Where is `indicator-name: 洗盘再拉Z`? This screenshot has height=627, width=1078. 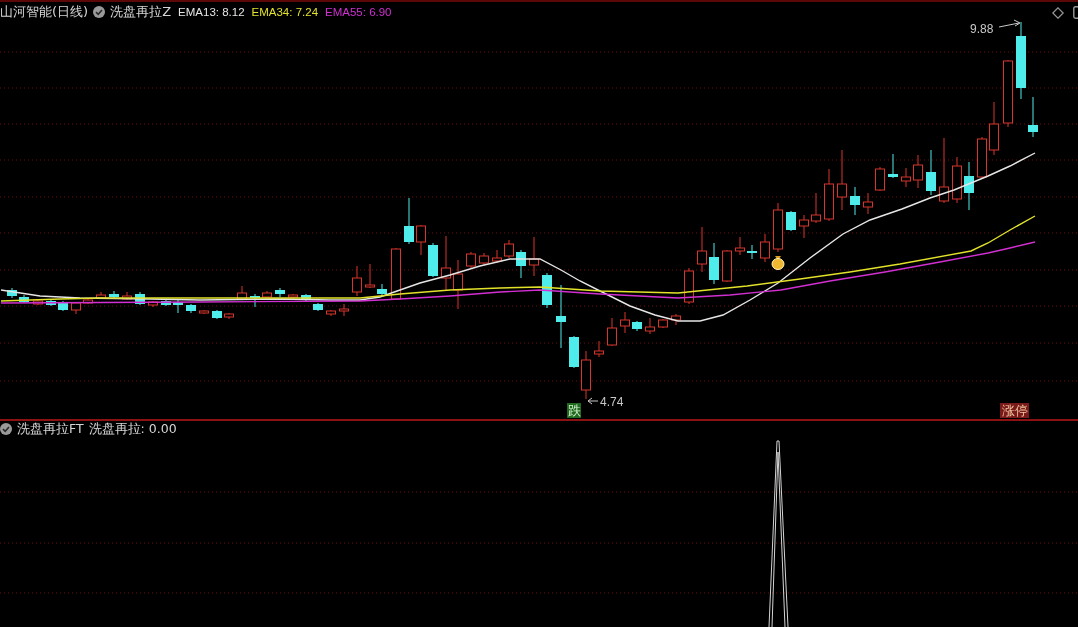
indicator-name: 洗盘再拉Z is located at coordinates (141, 12).